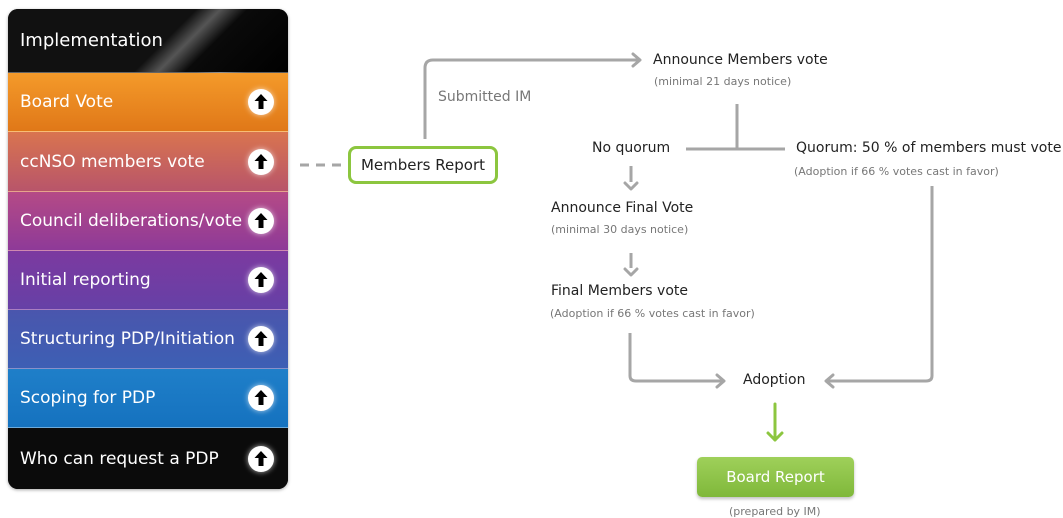  Describe the element at coordinates (774, 380) in the screenshot. I see `adoption-label: Adoption` at that location.